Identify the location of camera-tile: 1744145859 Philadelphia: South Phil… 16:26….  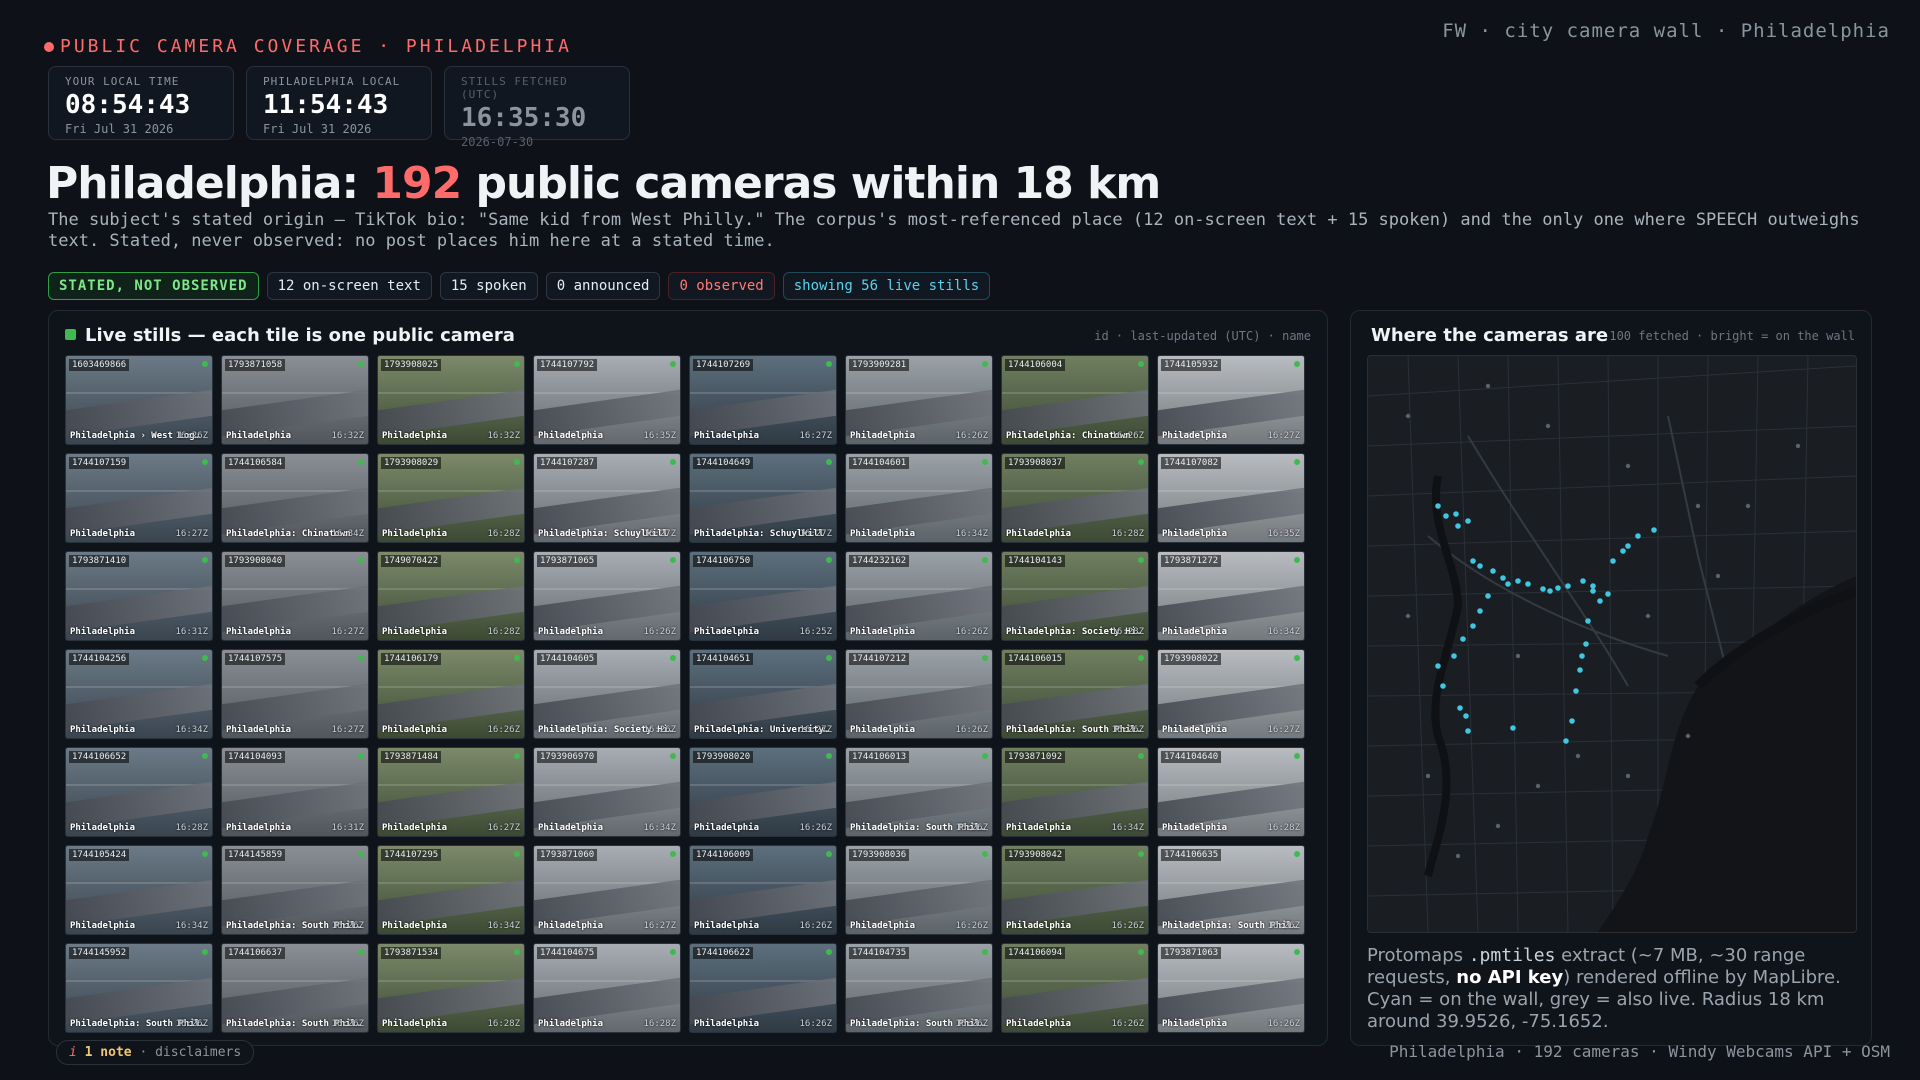
(295, 890).